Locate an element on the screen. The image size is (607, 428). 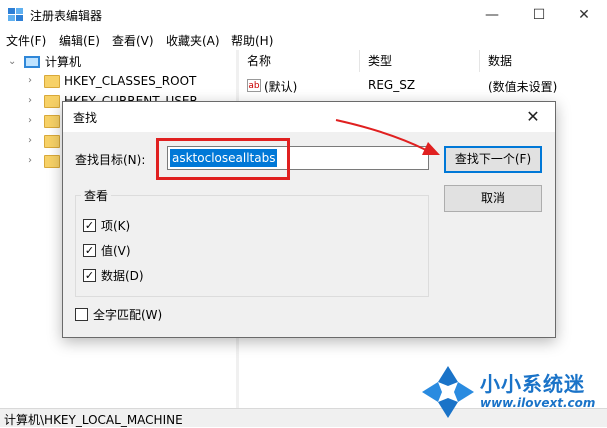
tree-item-label: HKEY_CLASSES_ROOT is located at coordinates (130, 81).